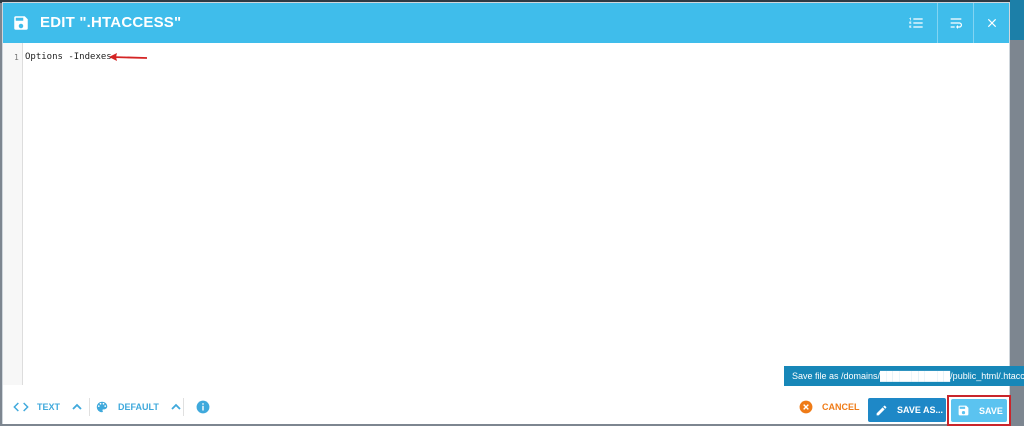 The width and height of the screenshot is (1024, 426). I want to click on cancel-circle-icon, so click(806, 407).